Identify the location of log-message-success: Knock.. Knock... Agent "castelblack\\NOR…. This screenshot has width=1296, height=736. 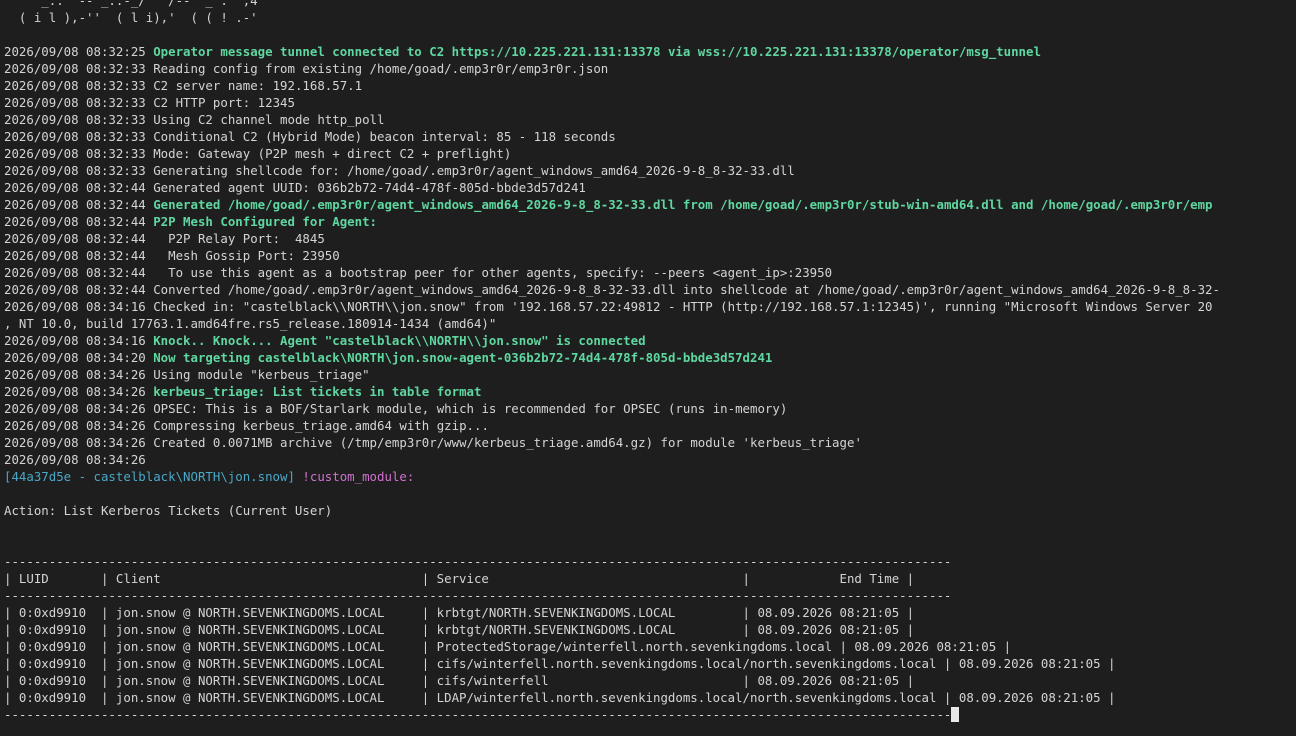
(399, 340).